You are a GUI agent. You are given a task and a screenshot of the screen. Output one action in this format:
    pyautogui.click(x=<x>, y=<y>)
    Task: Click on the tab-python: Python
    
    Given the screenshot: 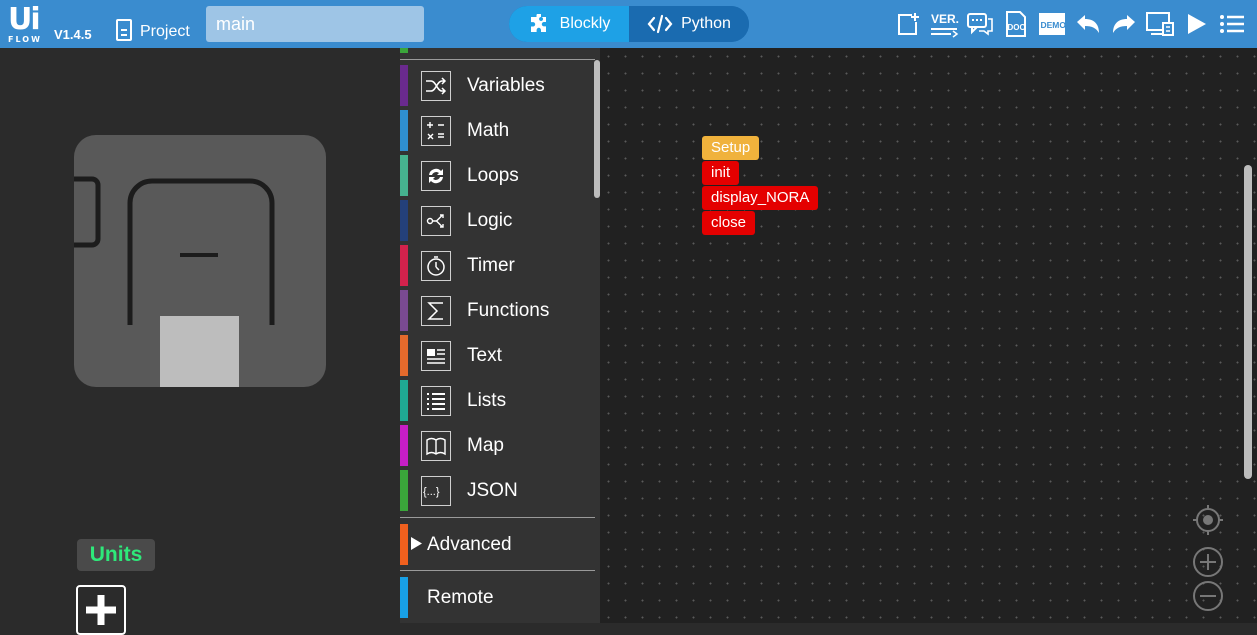 What is the action you would take?
    pyautogui.click(x=689, y=24)
    